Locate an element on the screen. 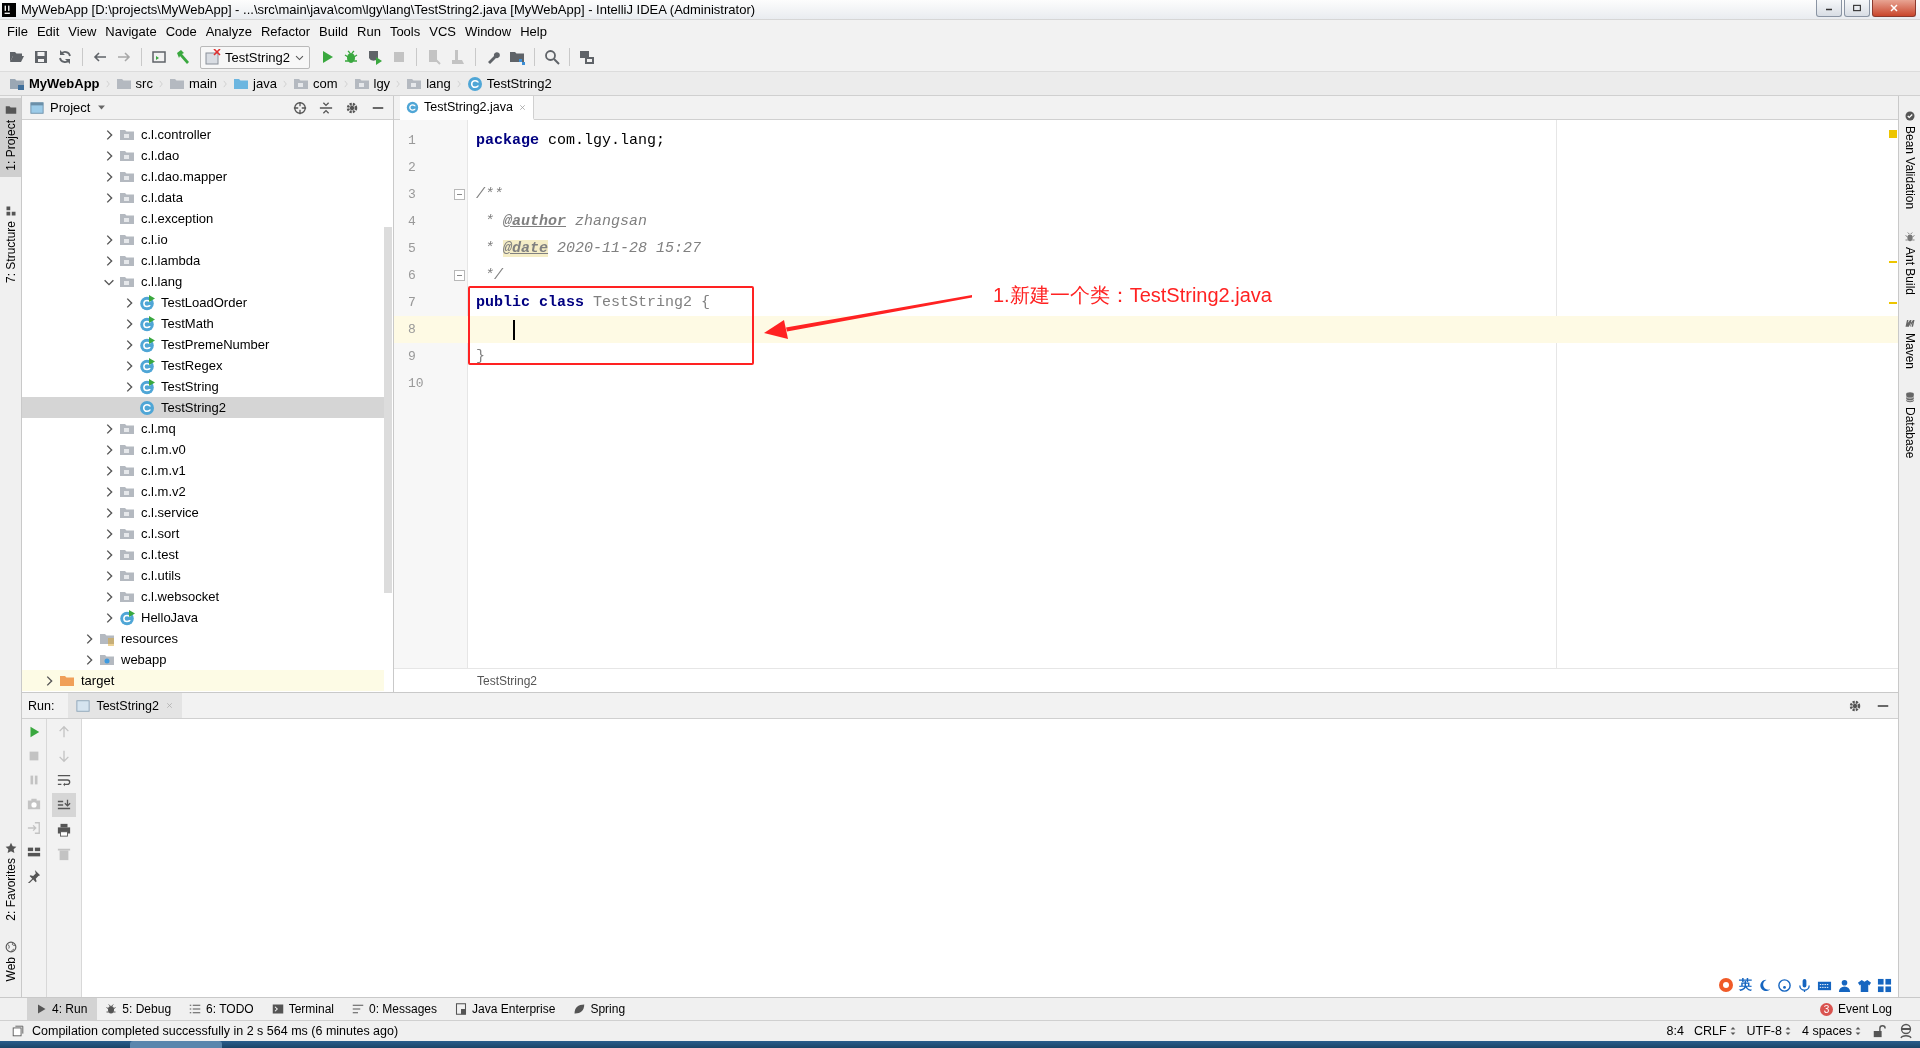 The width and height of the screenshot is (1920, 1048). tool-window-tab: Spring is located at coordinates (600, 1009).